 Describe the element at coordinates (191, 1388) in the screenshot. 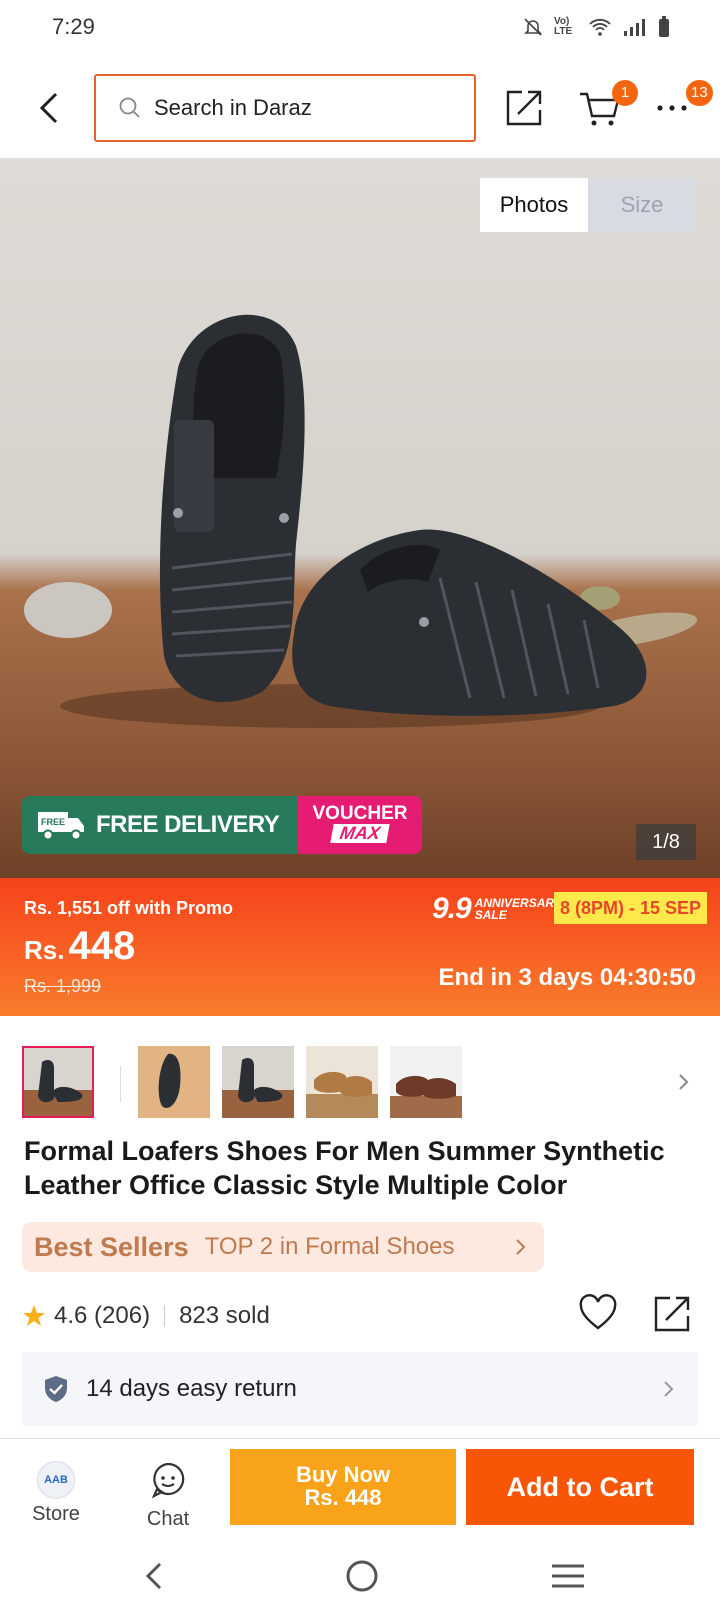

I see `easy-return-label: 14 days easy return` at that location.